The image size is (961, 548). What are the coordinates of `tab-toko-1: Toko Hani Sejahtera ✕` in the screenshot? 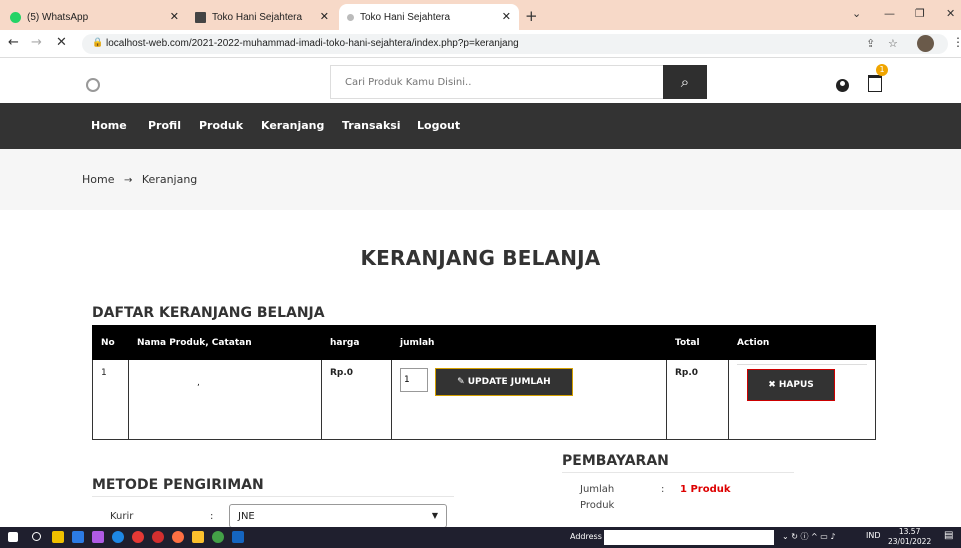 It's located at (262, 17).